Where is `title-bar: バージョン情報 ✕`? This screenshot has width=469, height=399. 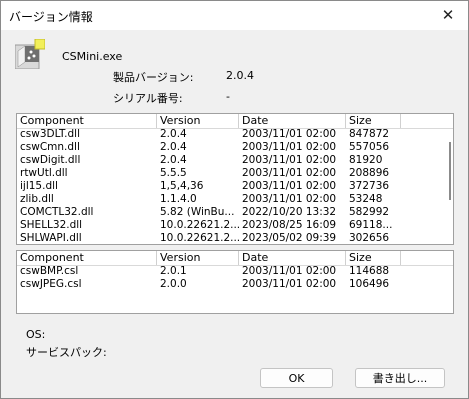
title-bar: バージョン情報 ✕ is located at coordinates (234, 15).